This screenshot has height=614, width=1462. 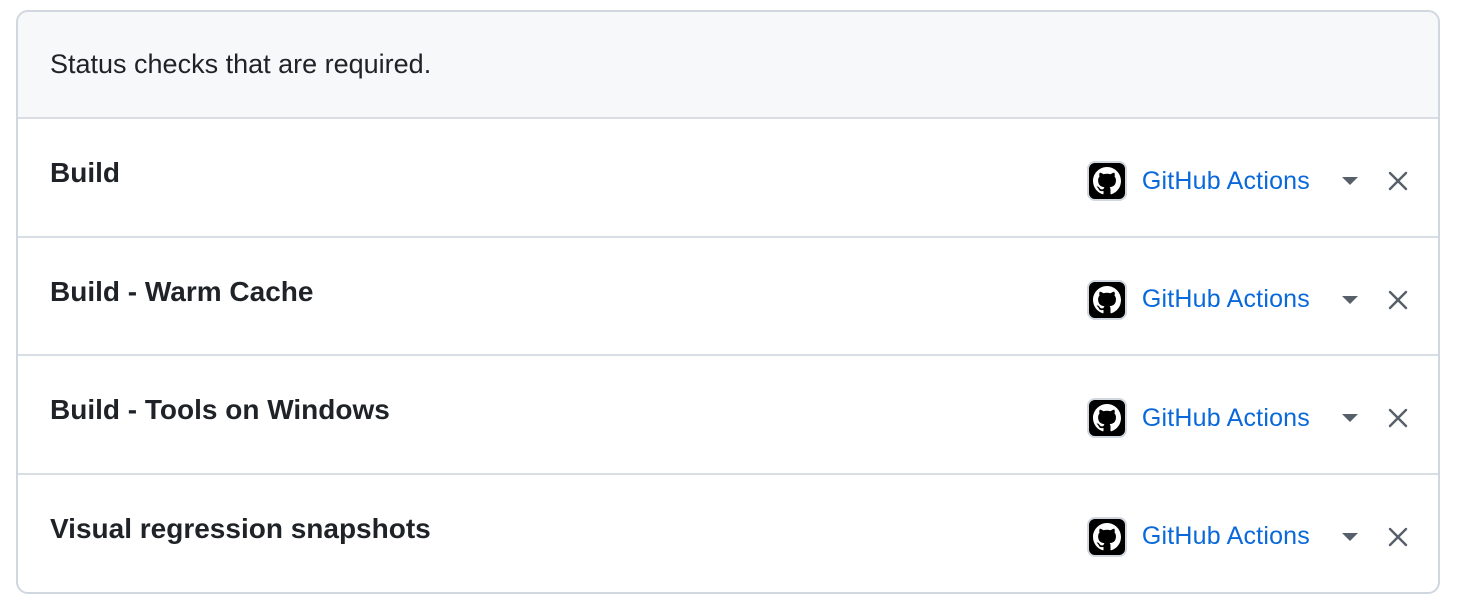 I want to click on status-check-name: Build, so click(x=85, y=172).